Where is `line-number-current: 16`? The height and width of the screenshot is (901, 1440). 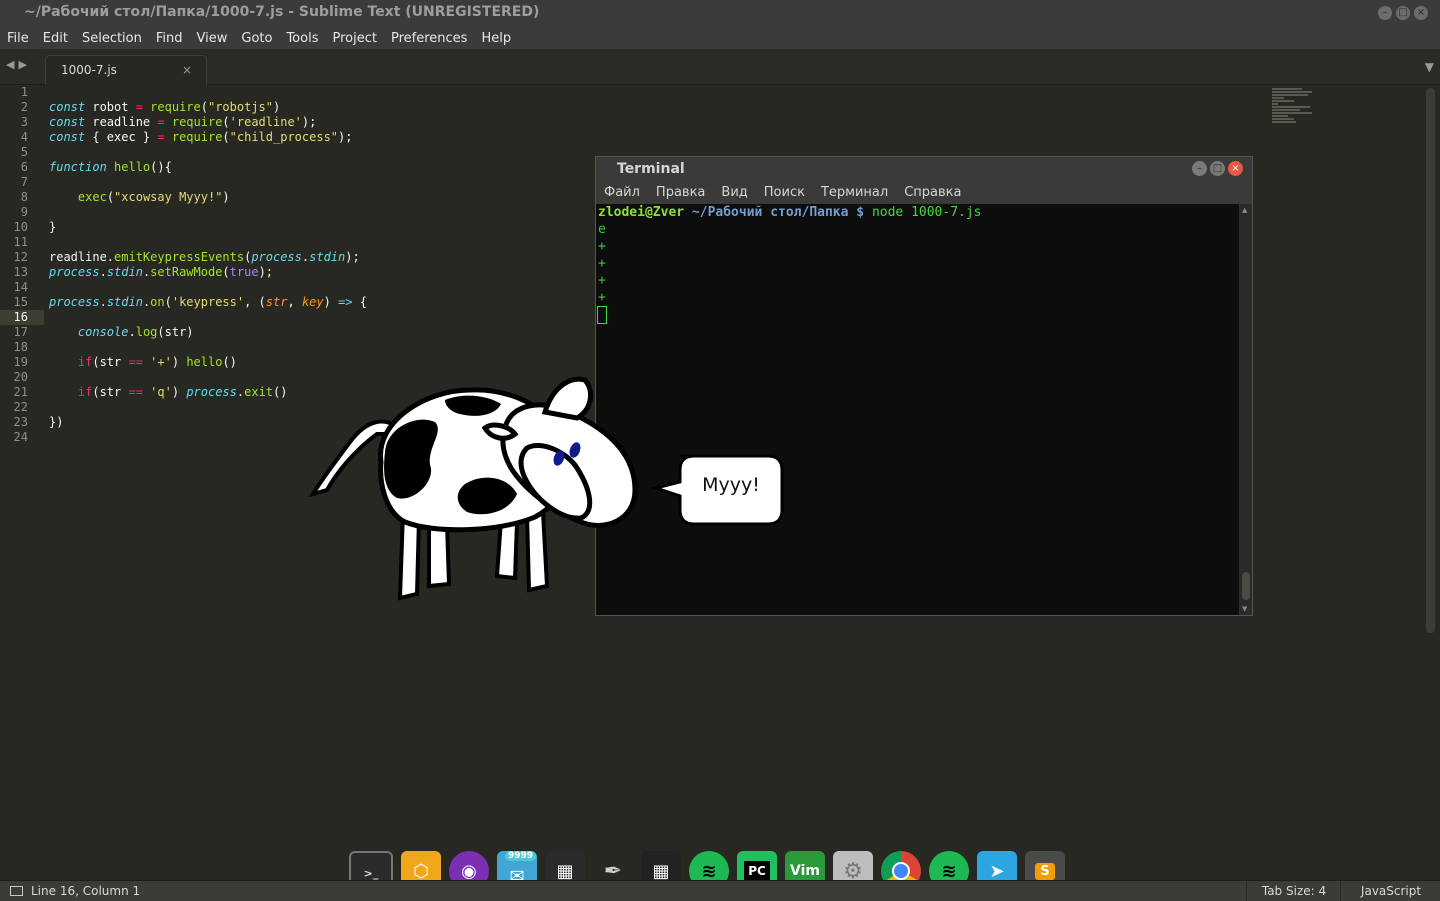 line-number-current: 16 is located at coordinates (20, 317).